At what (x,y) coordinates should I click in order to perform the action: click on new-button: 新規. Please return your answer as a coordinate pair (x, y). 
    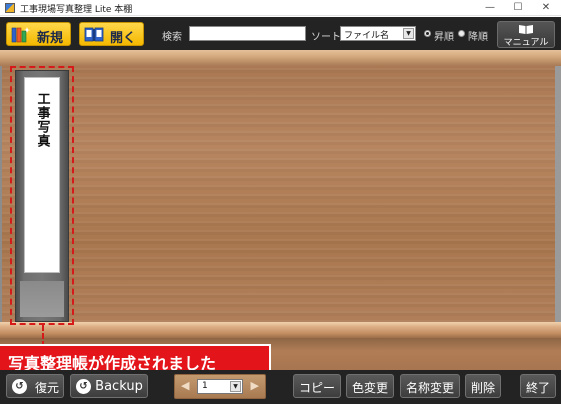
    Looking at the image, I should click on (38, 34).